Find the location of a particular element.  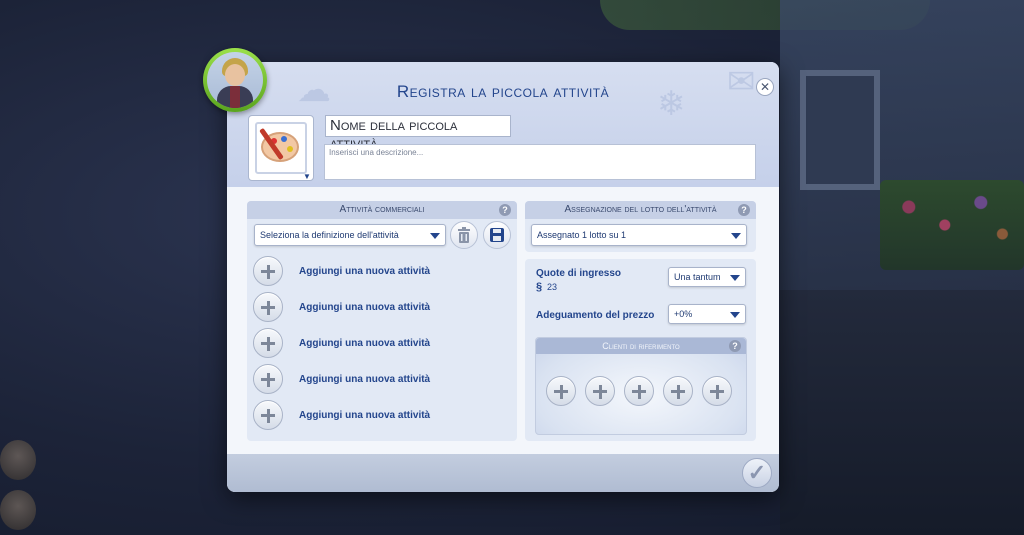

close-icon: ✕ is located at coordinates (765, 87).